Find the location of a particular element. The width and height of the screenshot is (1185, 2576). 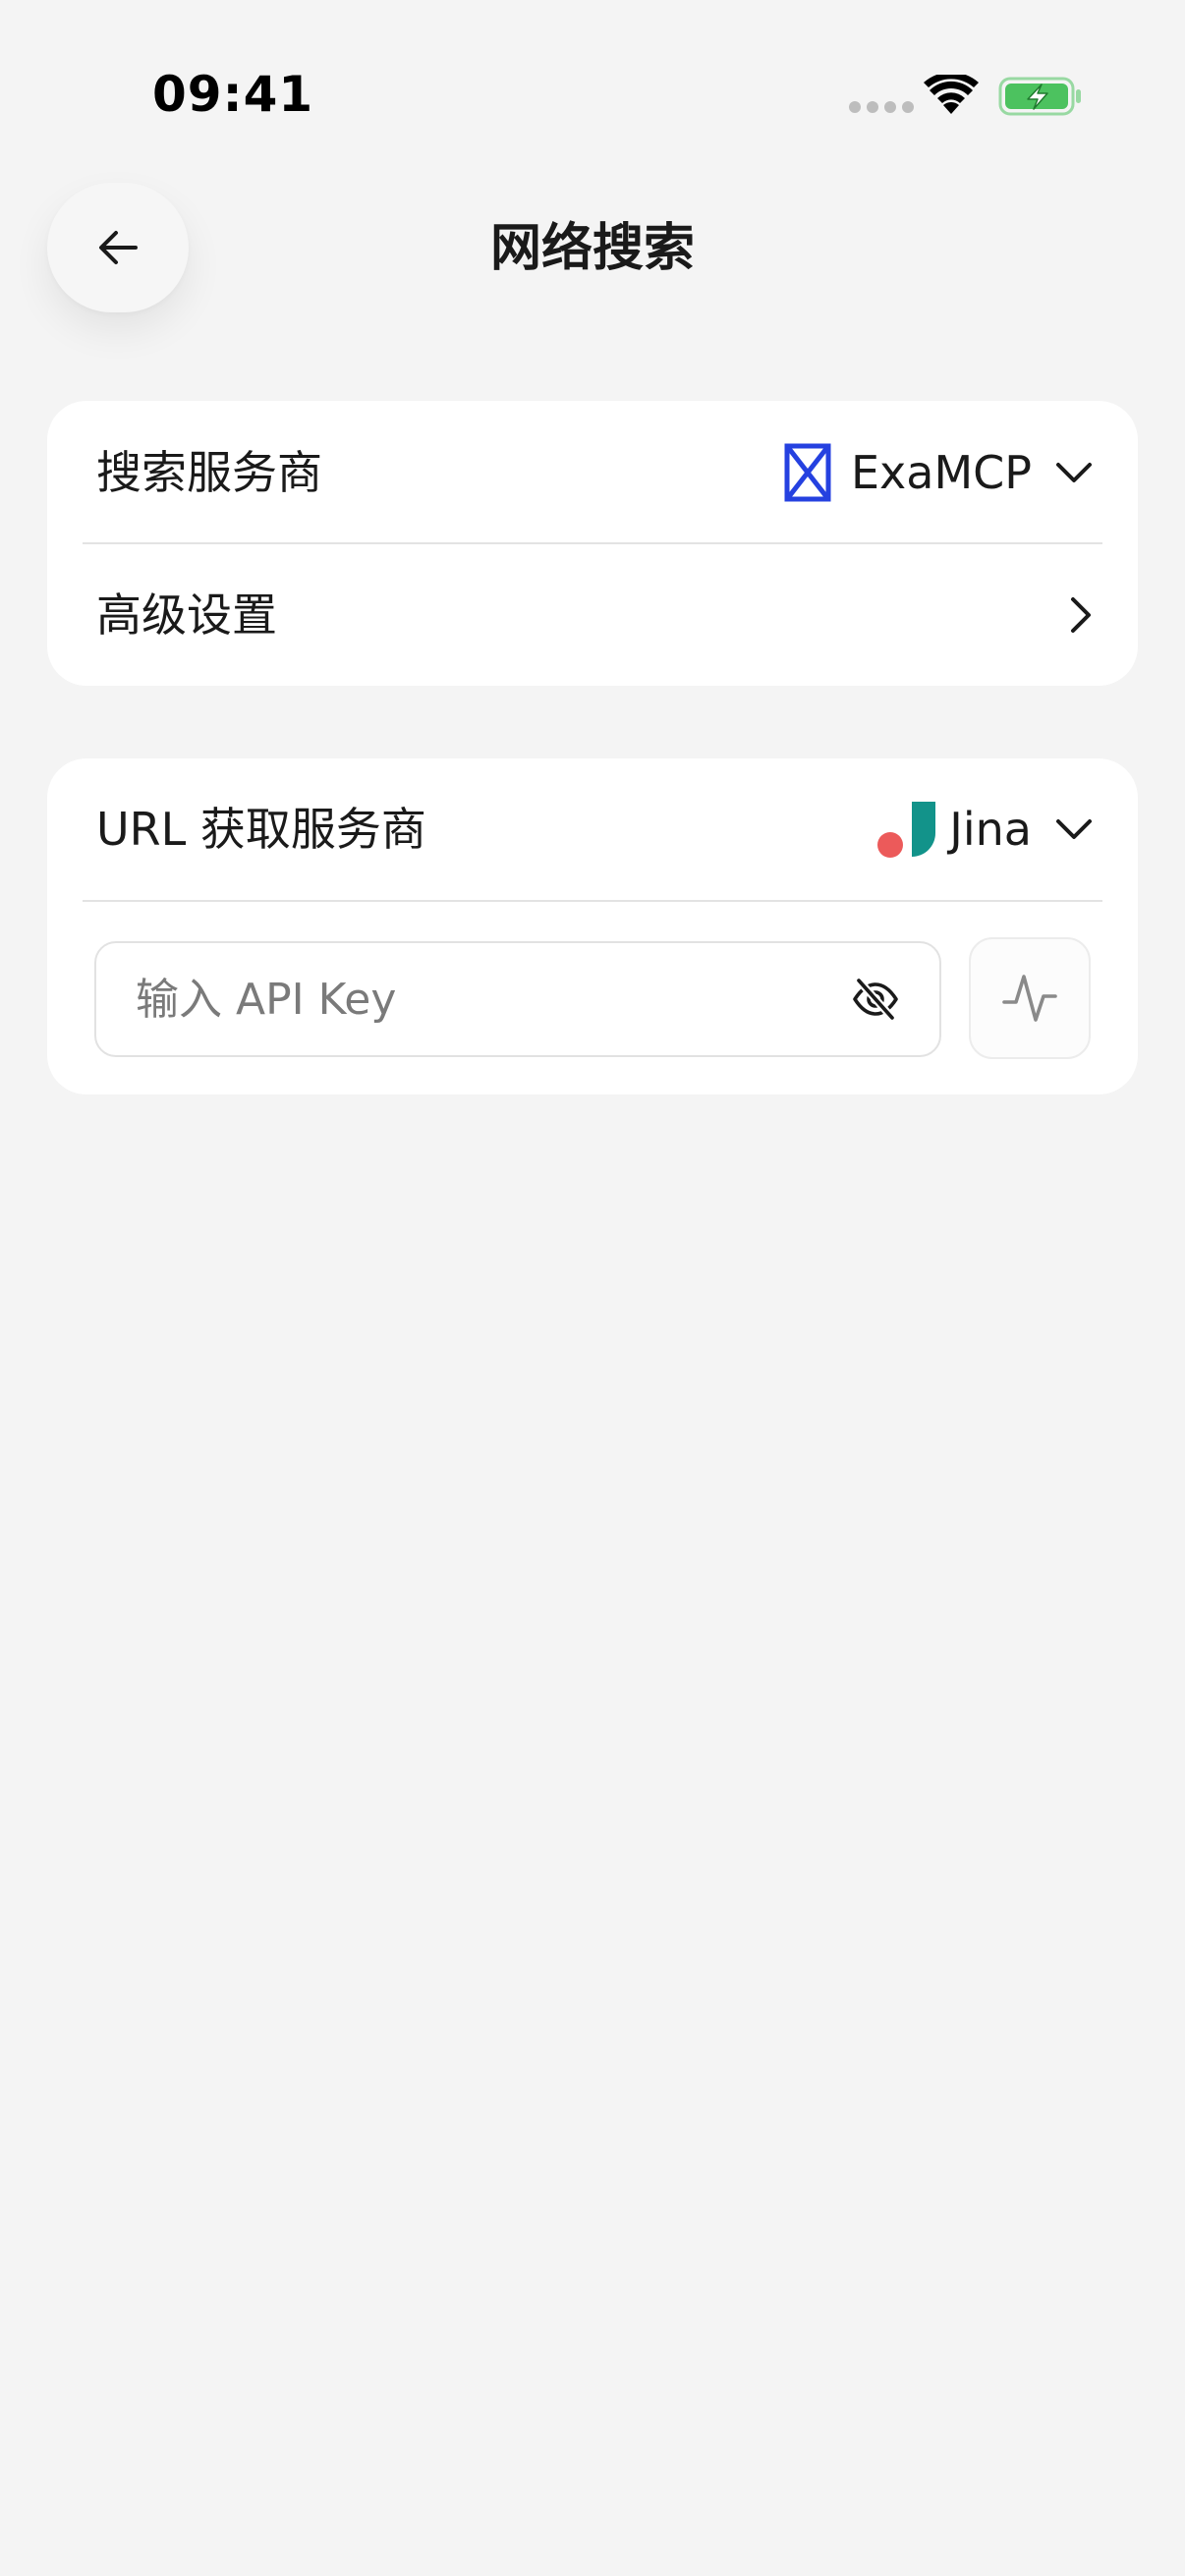

advanced-settings-row: 高级设置 is located at coordinates (592, 615).